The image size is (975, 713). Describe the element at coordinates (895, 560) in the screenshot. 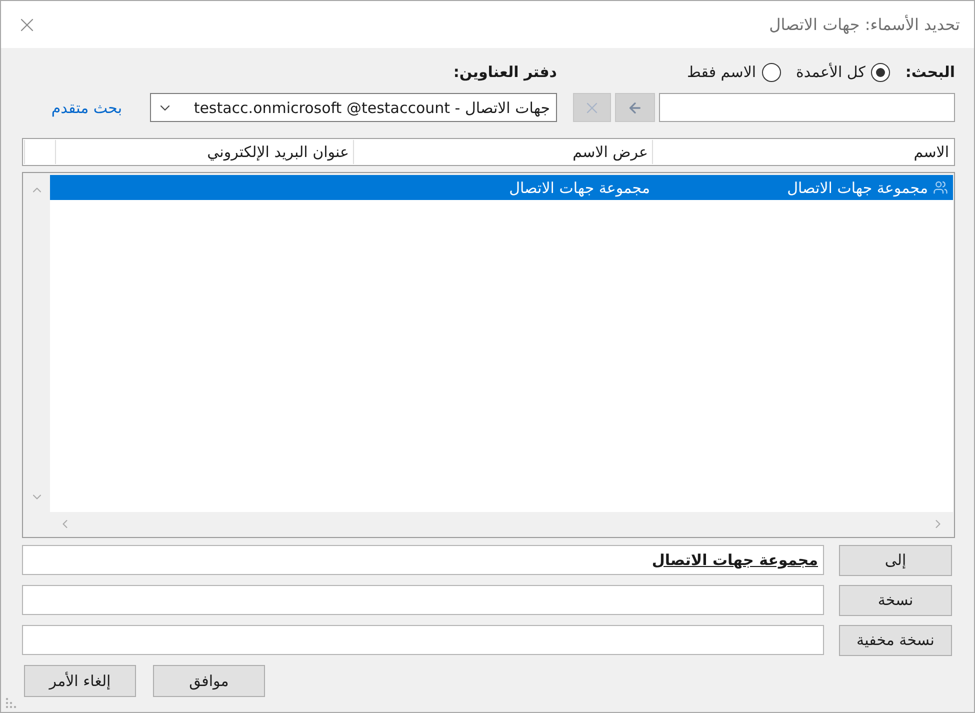

I see `recipient-button: إلى` at that location.